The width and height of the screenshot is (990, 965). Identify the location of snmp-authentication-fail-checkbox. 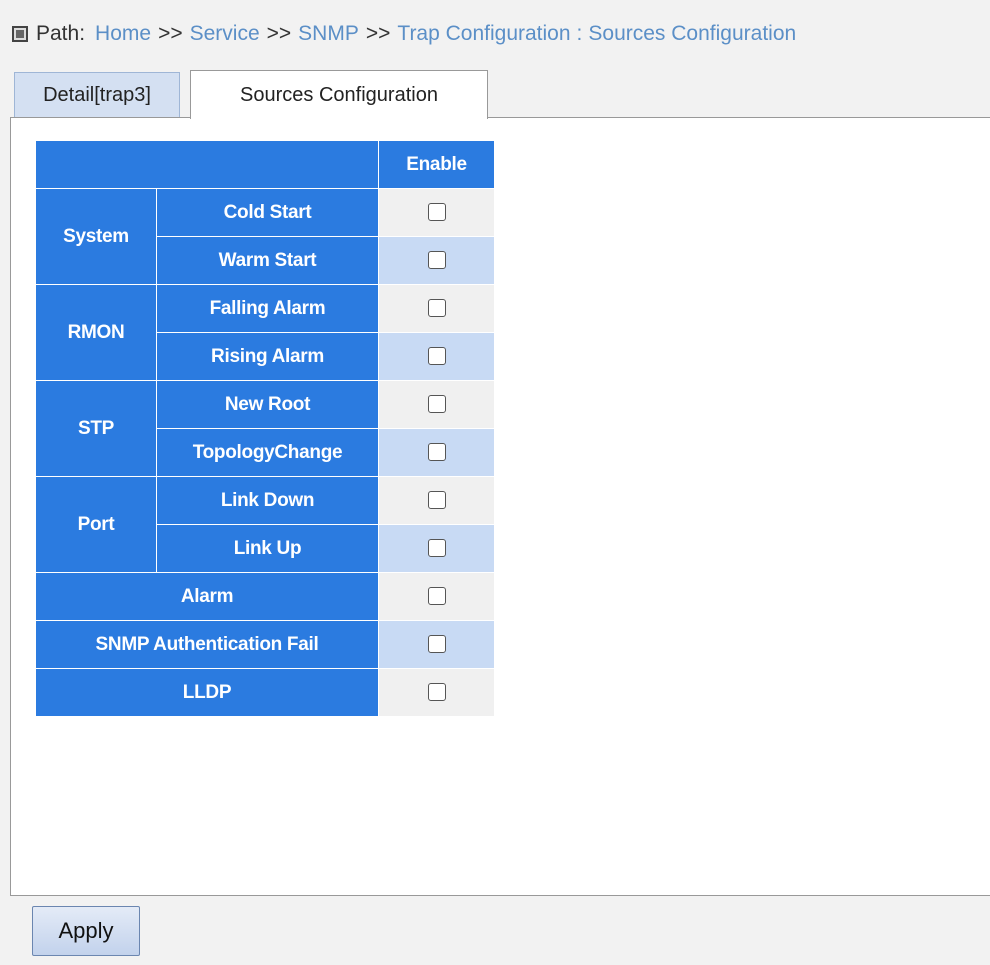
(436, 644).